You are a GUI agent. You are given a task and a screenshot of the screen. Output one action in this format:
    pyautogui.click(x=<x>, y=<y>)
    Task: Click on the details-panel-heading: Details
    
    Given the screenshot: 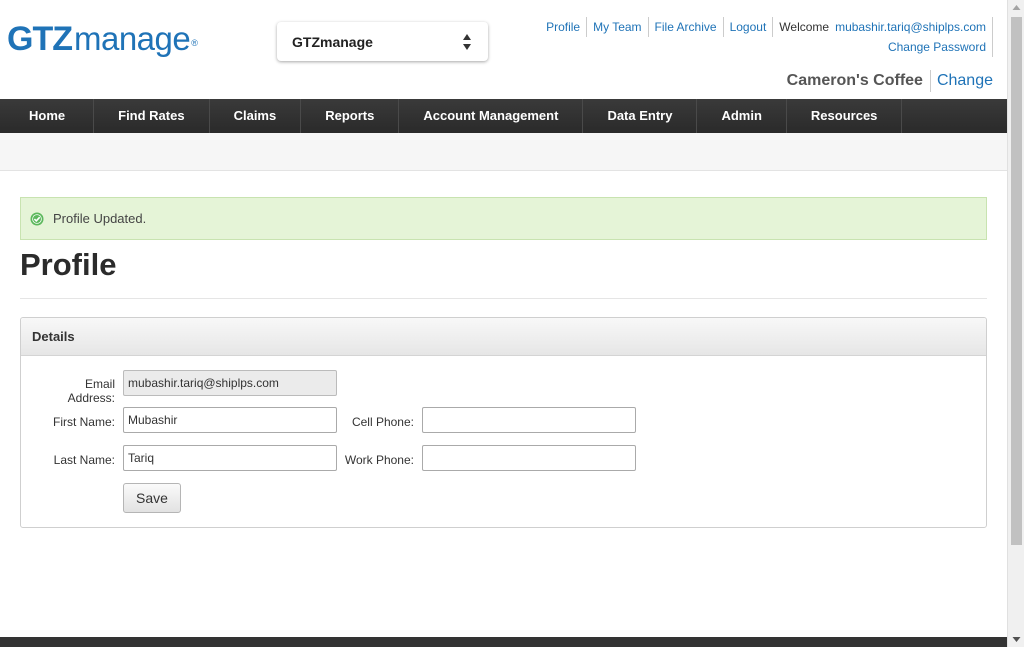 What is the action you would take?
    pyautogui.click(x=503, y=337)
    